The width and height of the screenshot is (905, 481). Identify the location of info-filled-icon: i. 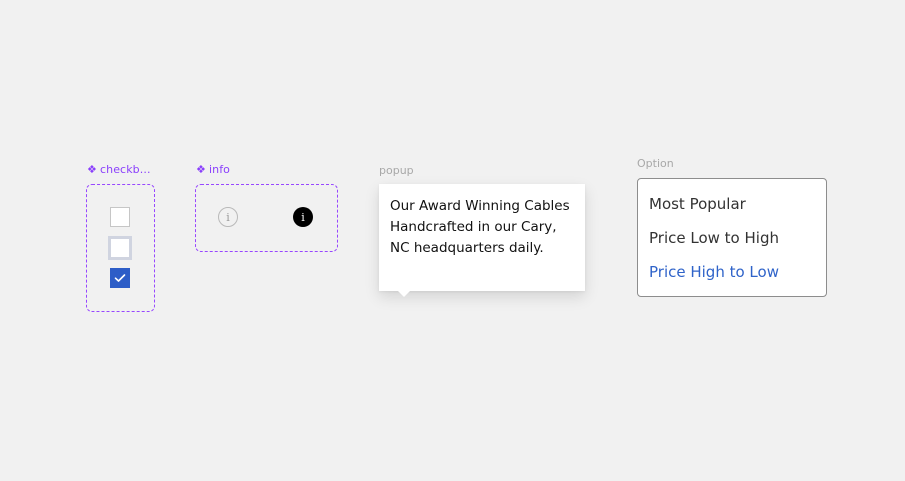
(303, 217).